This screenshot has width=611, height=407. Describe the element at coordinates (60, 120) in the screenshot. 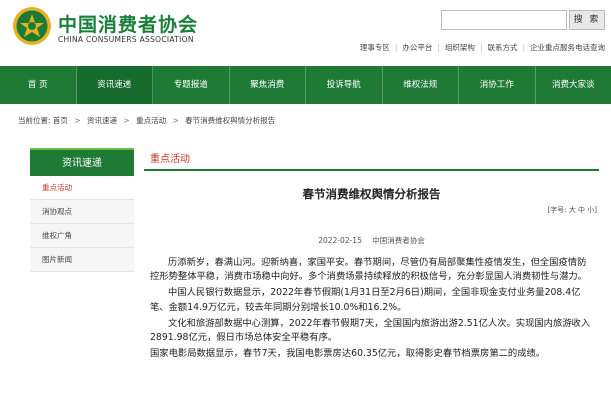

I see `breadcrumb-home: 首页` at that location.